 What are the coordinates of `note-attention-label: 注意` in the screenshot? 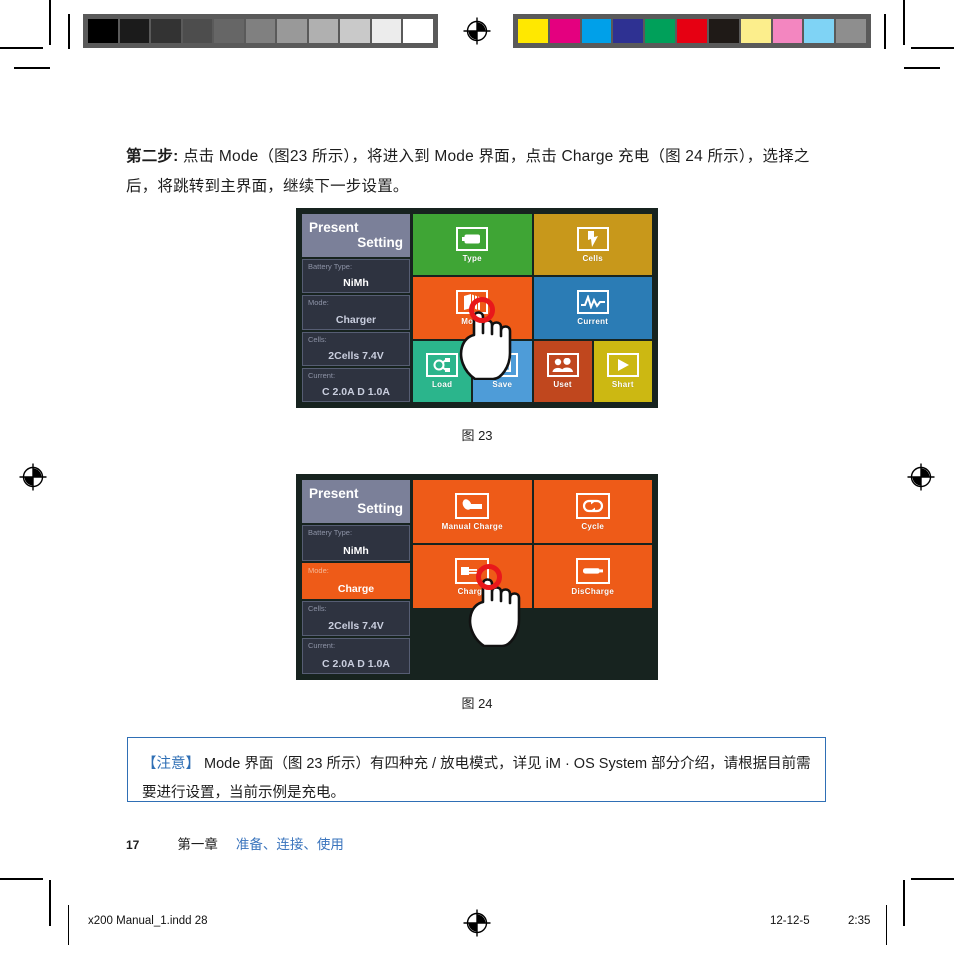 It's located at (171, 764).